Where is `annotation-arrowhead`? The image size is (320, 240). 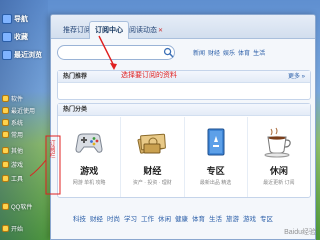
annotation-arrowhead is located at coordinates (113, 66).